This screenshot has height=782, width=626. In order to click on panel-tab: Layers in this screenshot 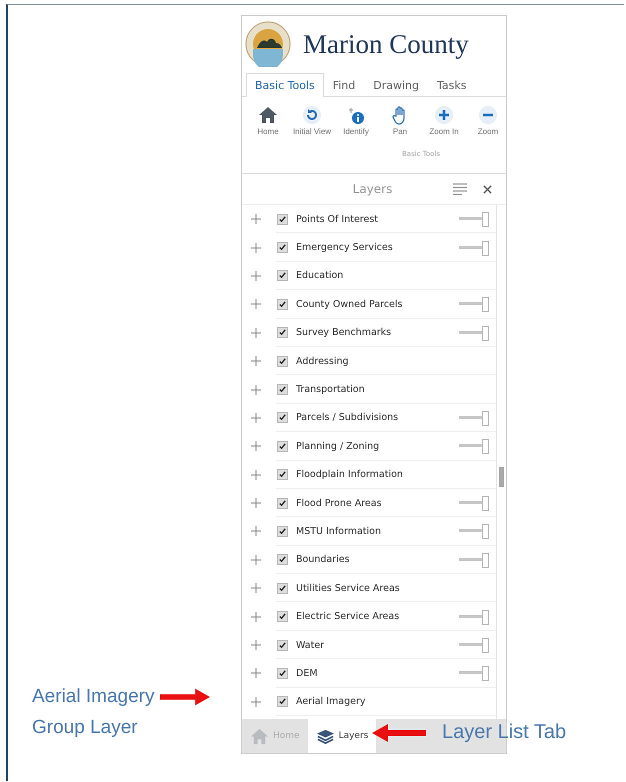, I will do `click(342, 736)`.